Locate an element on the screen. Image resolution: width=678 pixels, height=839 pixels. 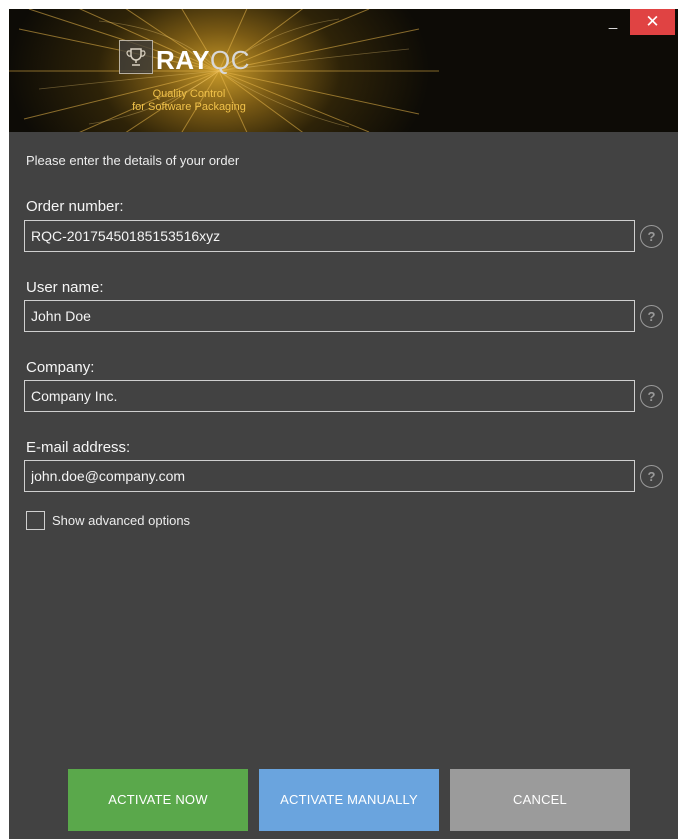
minimize-button: _ is located at coordinates (613, 24).